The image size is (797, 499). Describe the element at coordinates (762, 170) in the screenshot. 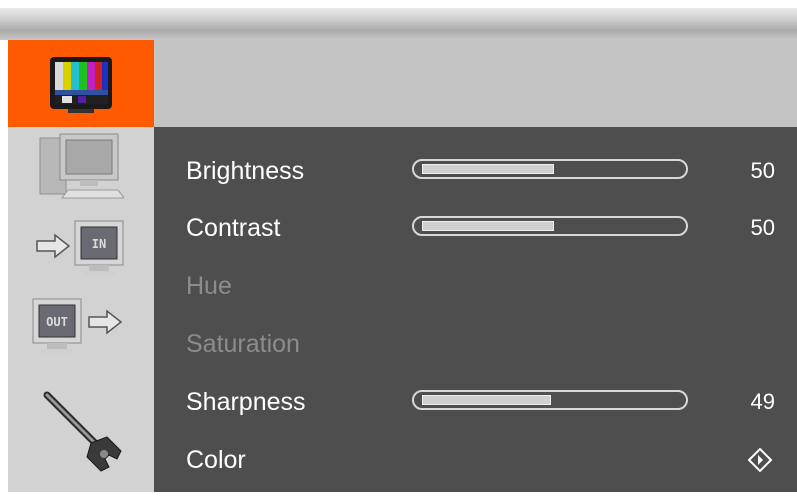

I see `brightness-value: 50` at that location.